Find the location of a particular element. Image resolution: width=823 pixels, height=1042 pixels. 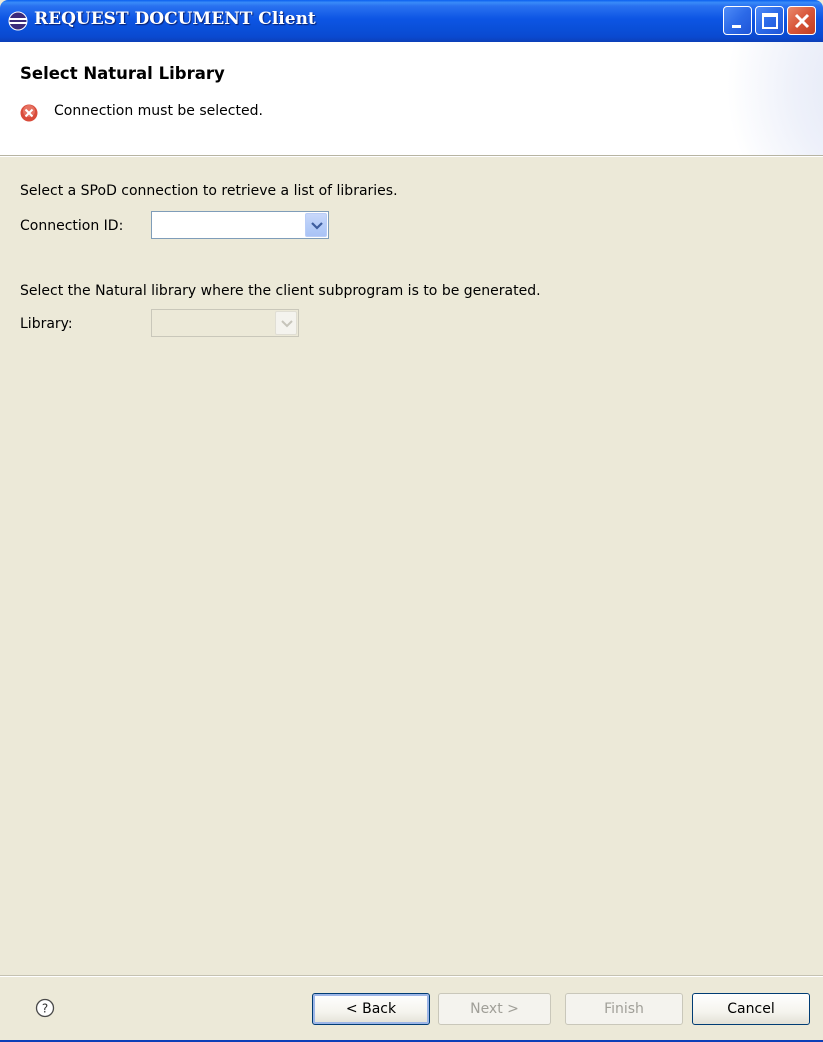

library-combo is located at coordinates (225, 323).